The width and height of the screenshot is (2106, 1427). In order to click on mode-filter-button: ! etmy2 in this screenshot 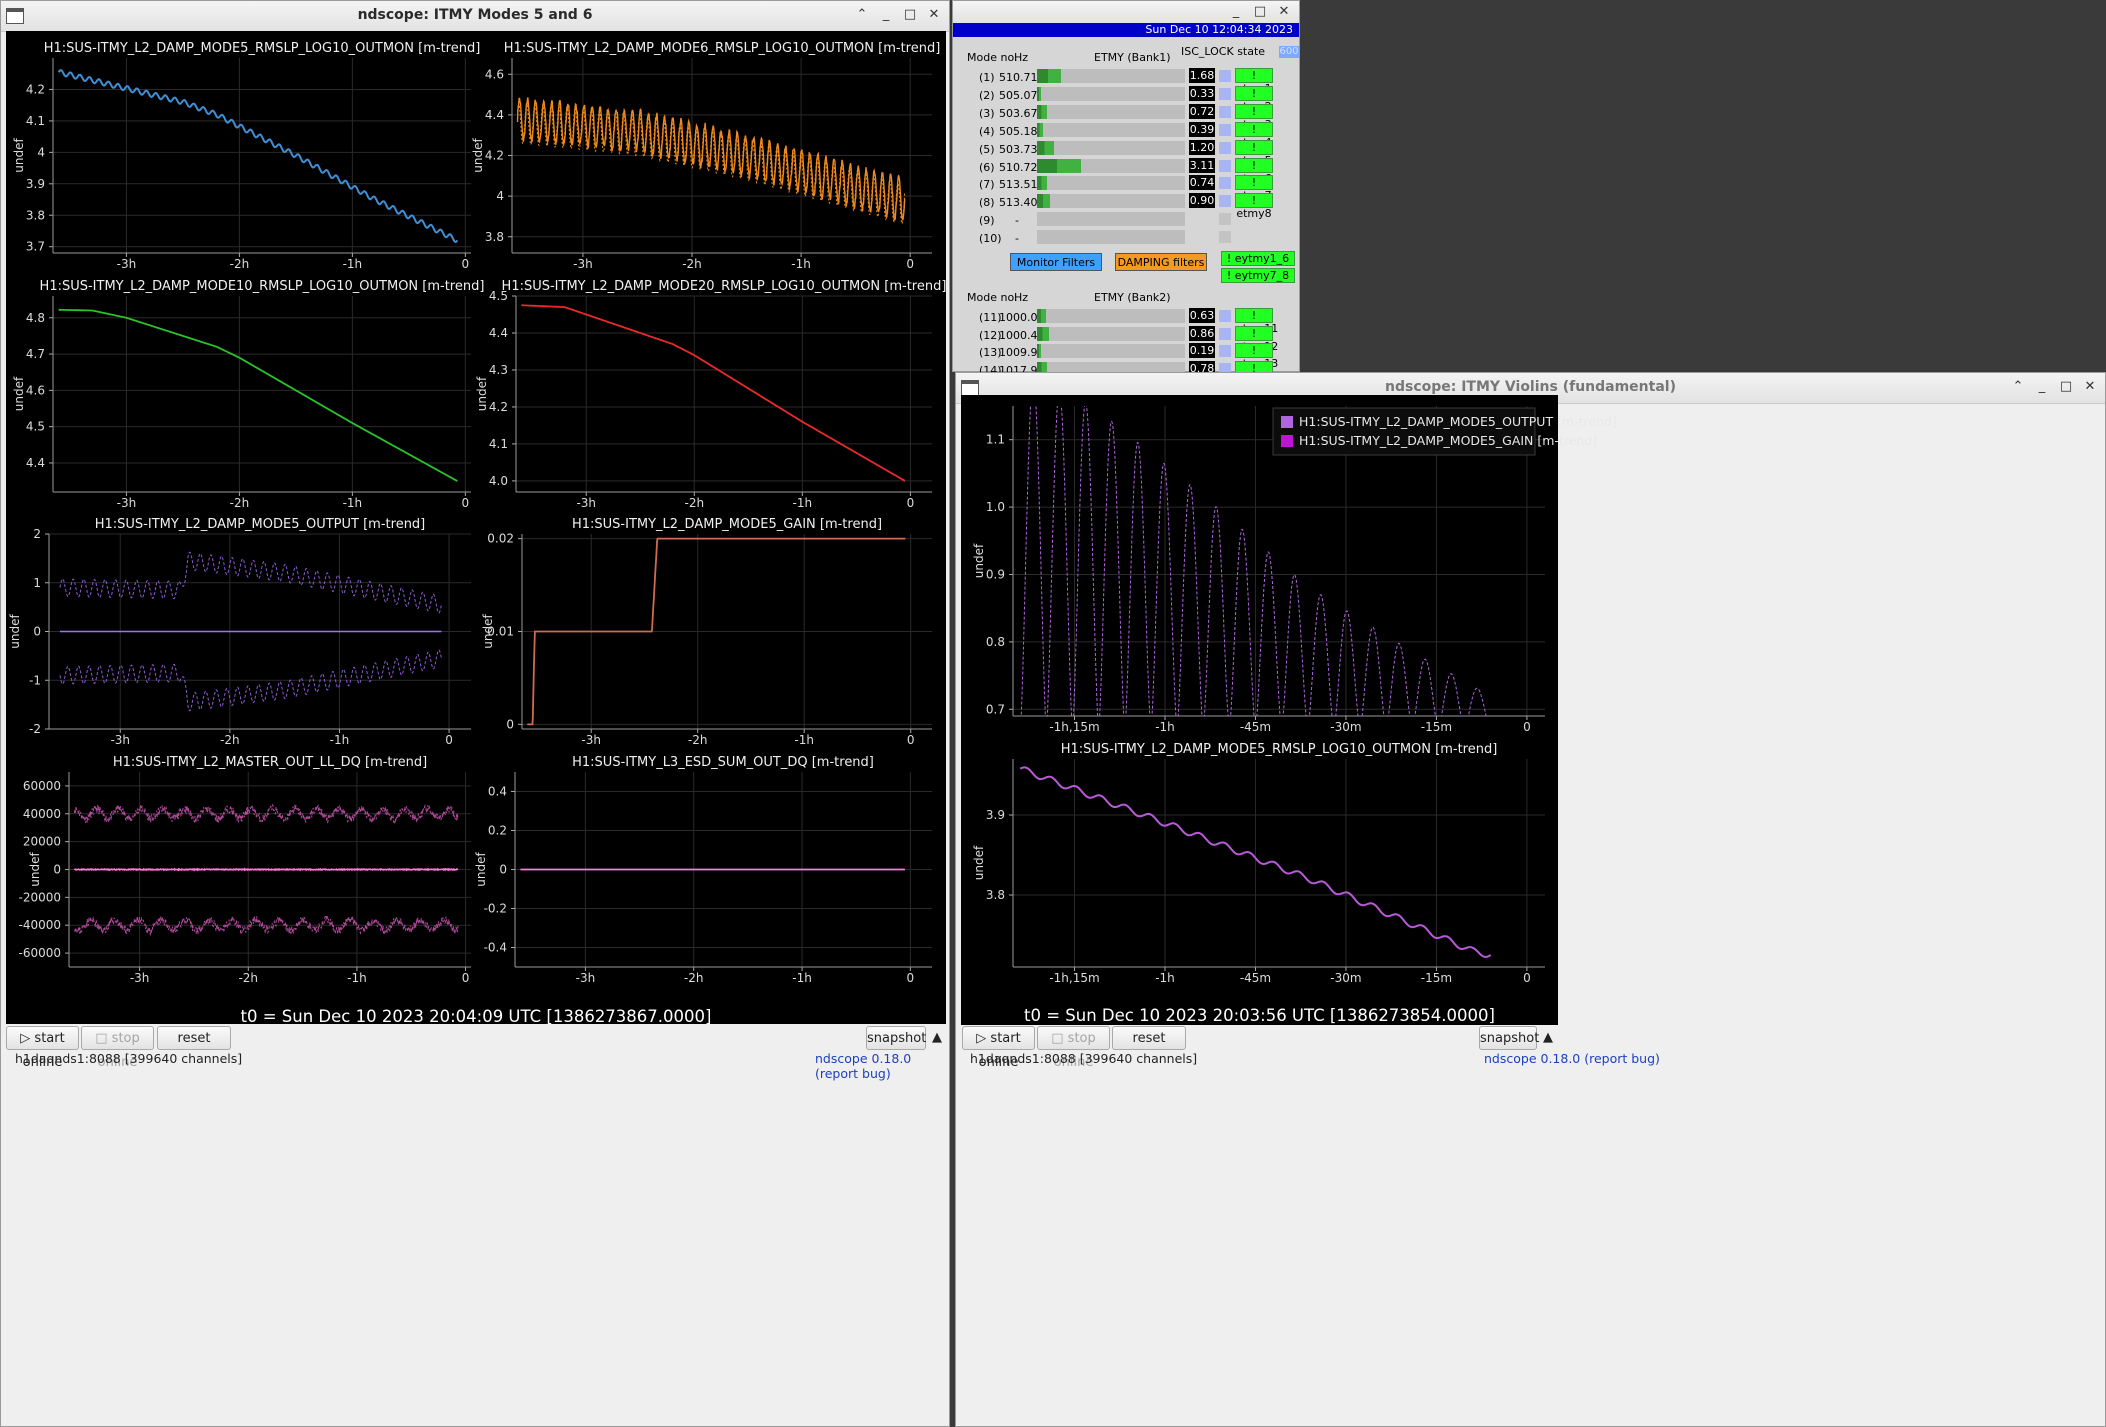, I will do `click(1254, 99)`.